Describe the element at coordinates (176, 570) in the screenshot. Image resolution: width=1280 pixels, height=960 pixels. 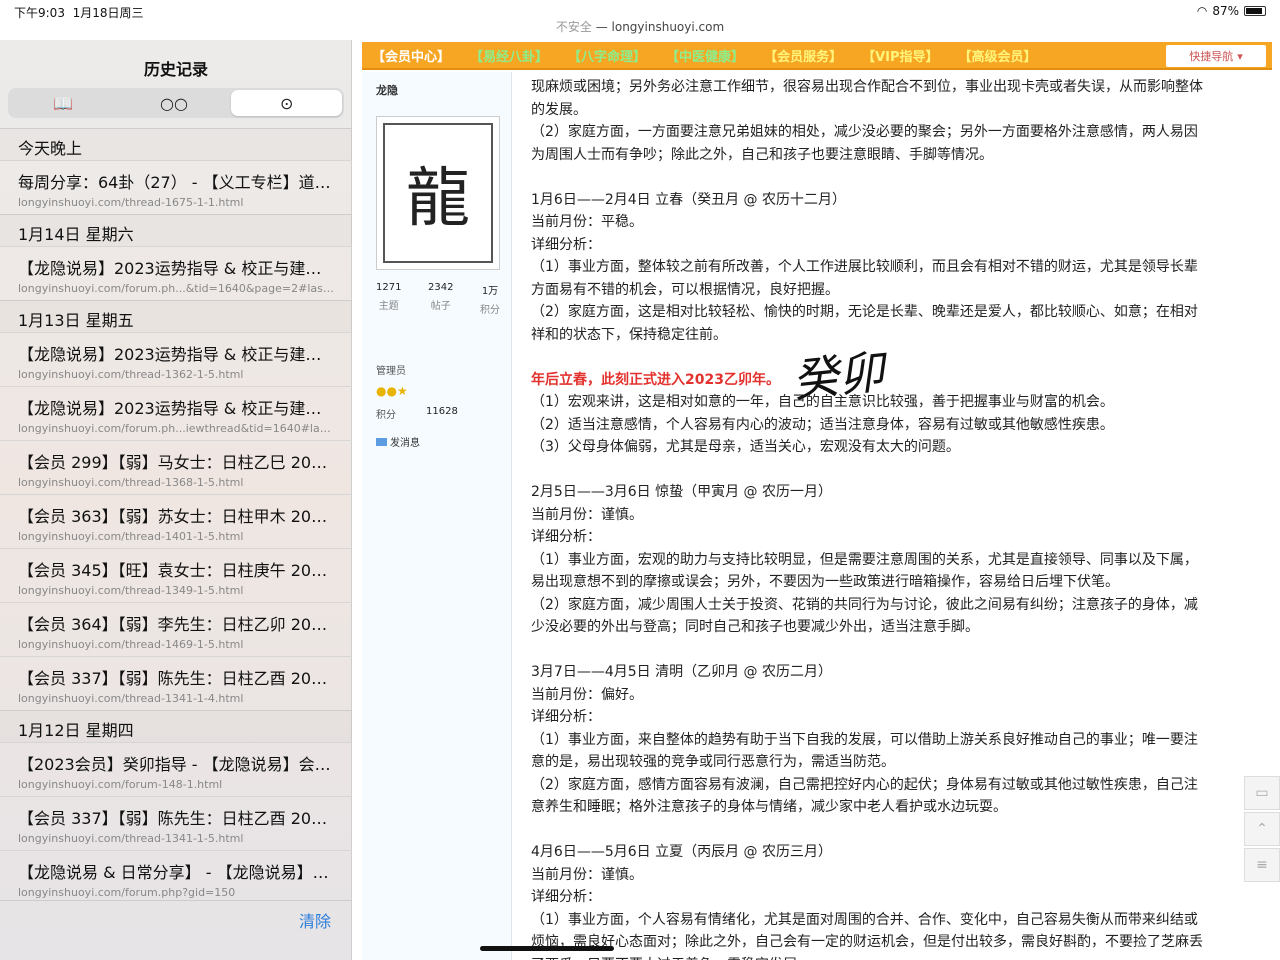
I see `history-item-title: 【会员 345】【旺】袁女士：日柱庚午 2023年` at that location.